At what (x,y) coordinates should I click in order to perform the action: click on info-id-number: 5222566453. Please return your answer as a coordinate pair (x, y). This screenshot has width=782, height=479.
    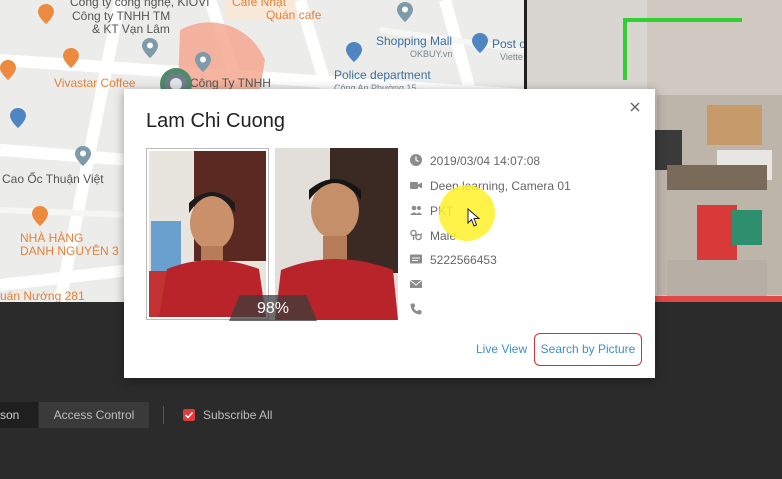
    Looking at the image, I should click on (463, 260).